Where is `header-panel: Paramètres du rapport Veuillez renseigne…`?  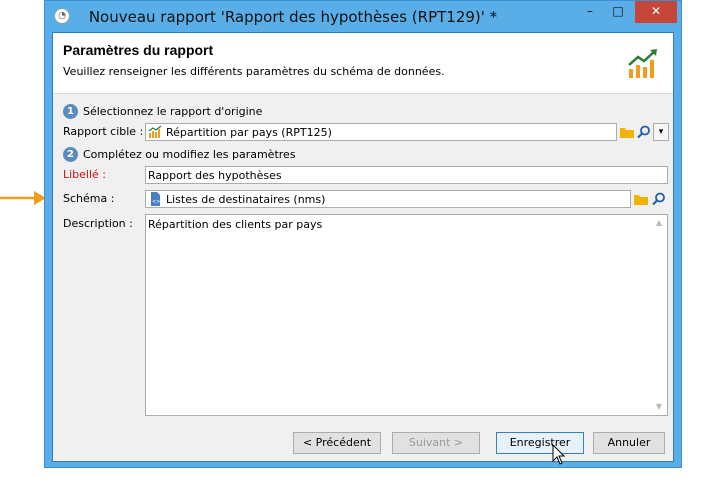 header-panel: Paramètres du rapport Veuillez renseigne… is located at coordinates (363, 63).